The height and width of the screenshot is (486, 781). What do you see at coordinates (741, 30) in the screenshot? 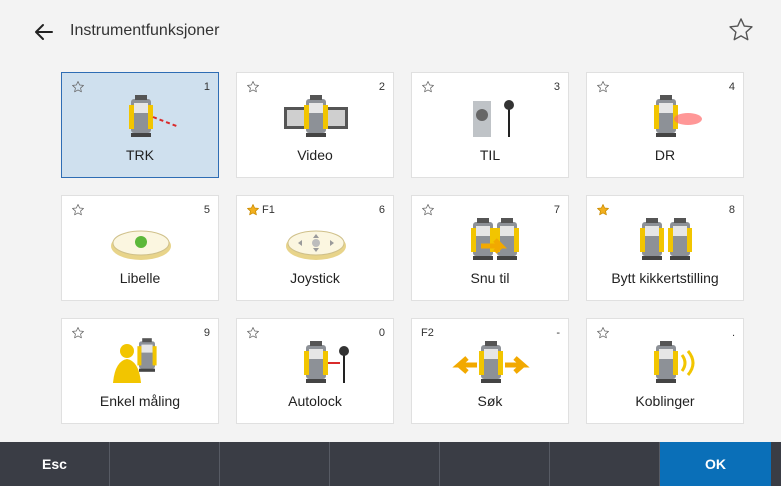
I see `favorite-star-icon` at bounding box center [741, 30].